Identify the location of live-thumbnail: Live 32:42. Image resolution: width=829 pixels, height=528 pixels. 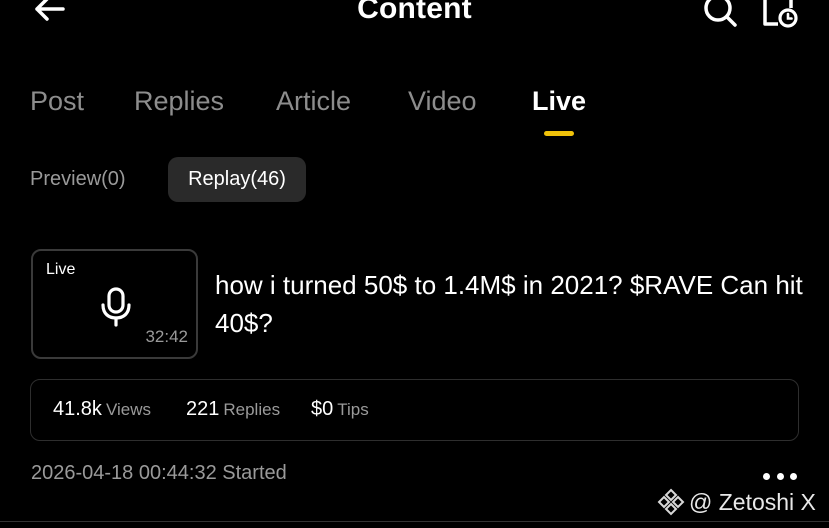
(114, 304).